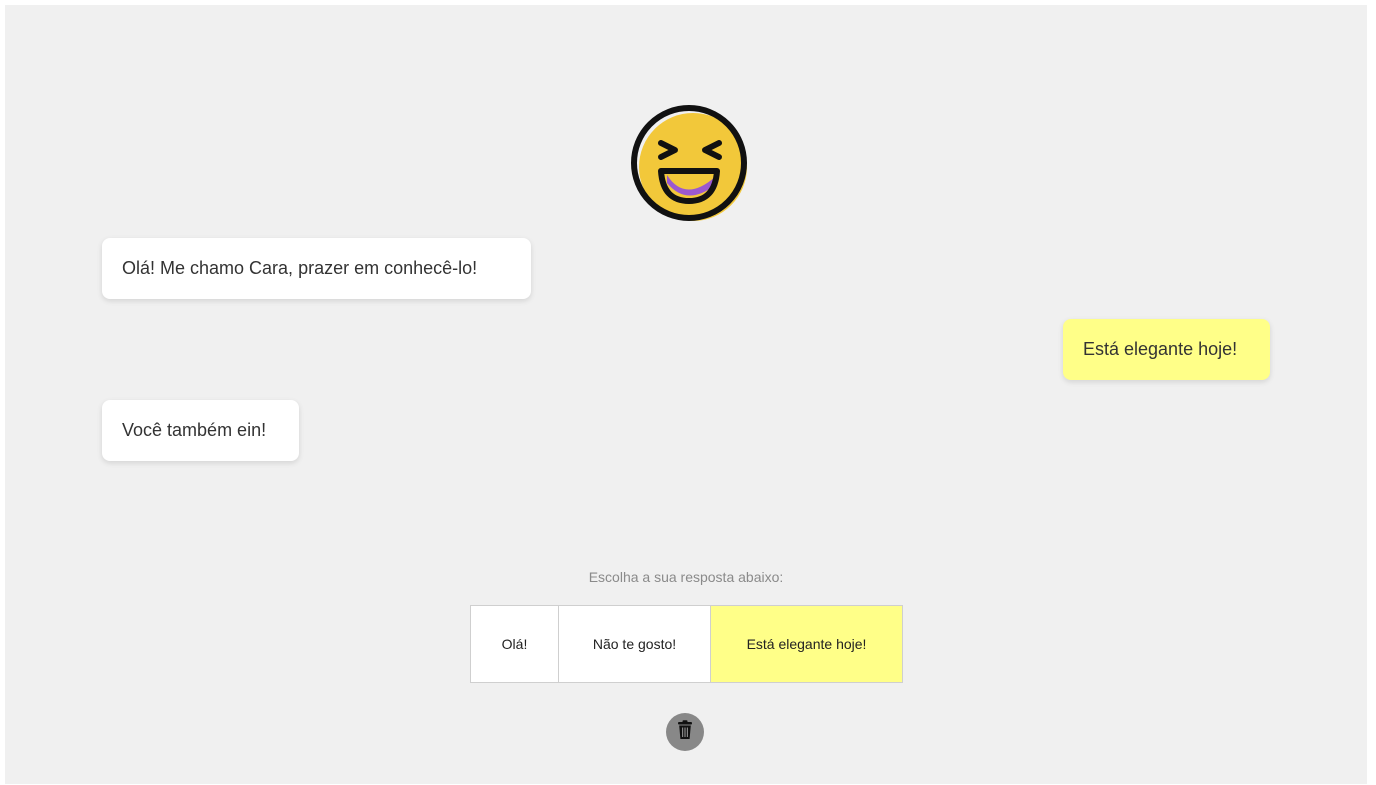  I want to click on bot-message: Você também ein!, so click(200, 430).